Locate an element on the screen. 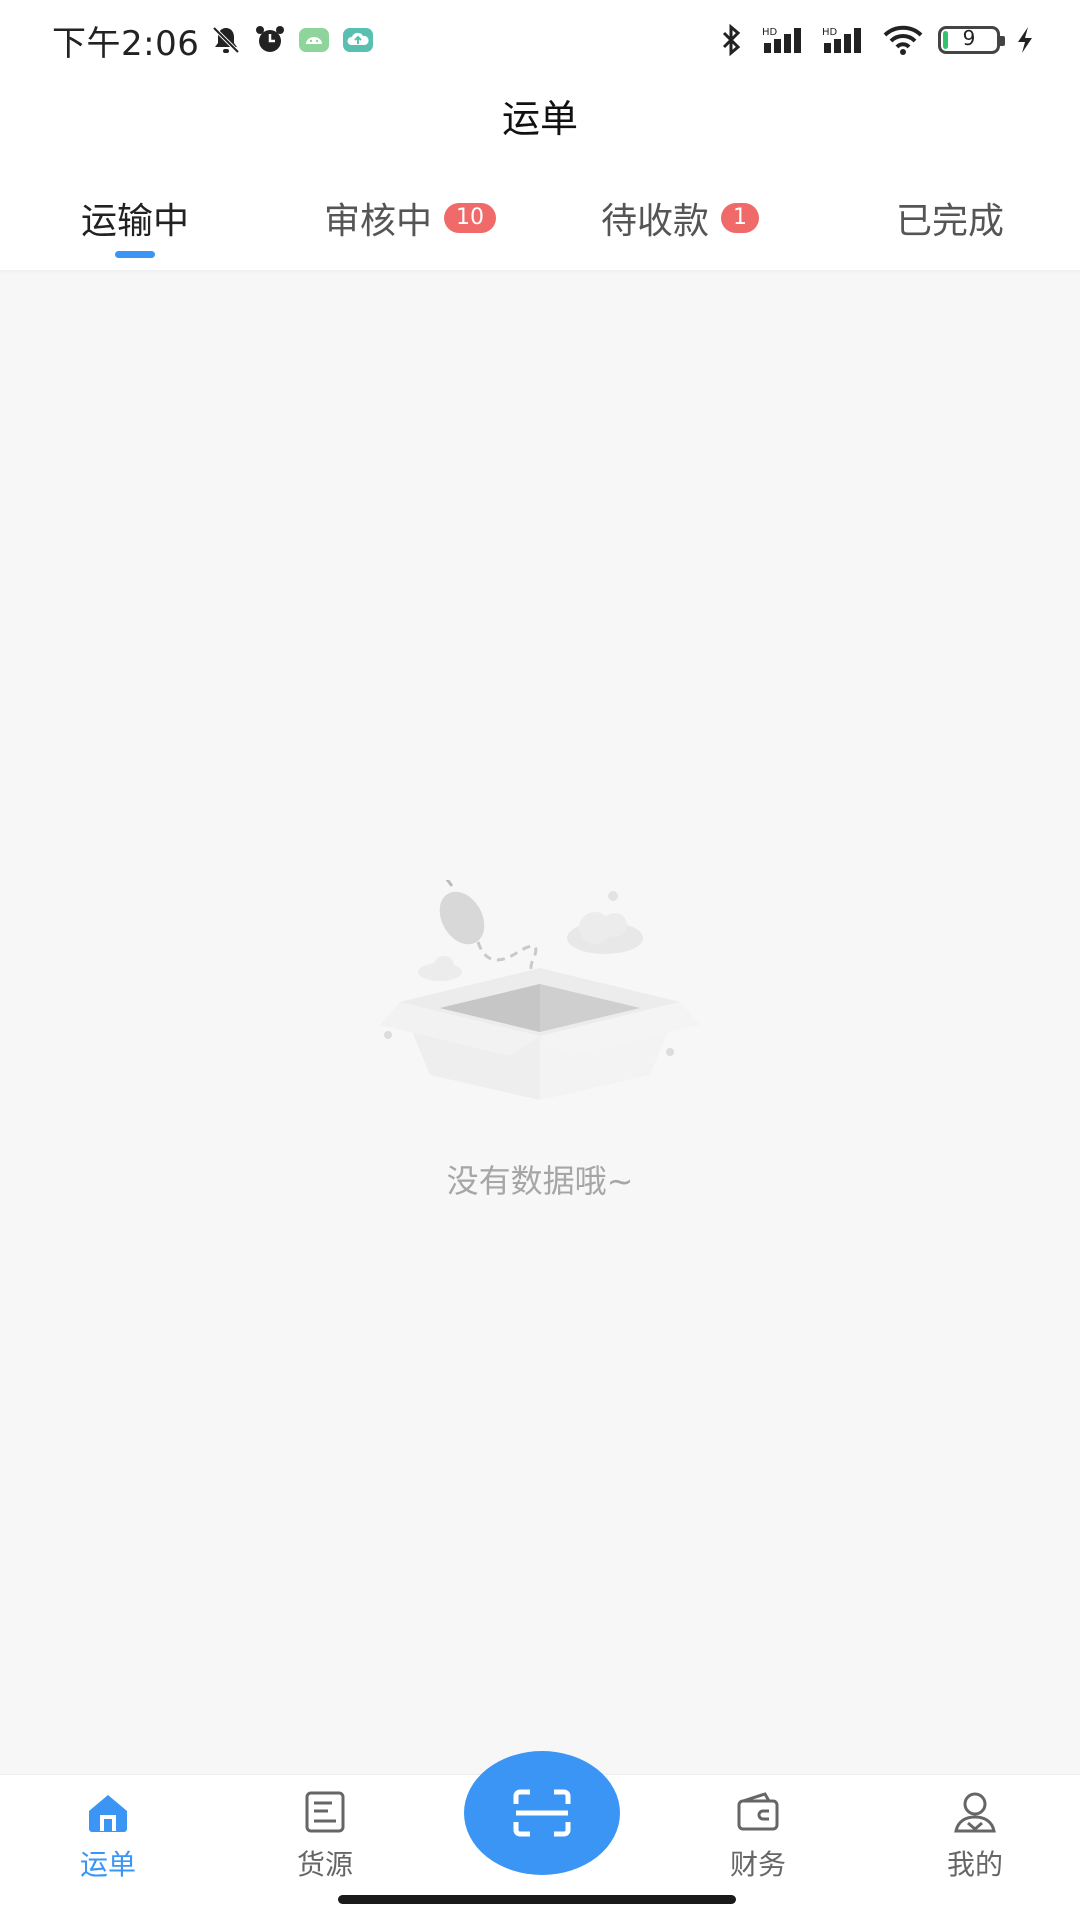 This screenshot has width=1080, height=1921. tab-label: 已完成 is located at coordinates (949, 221).